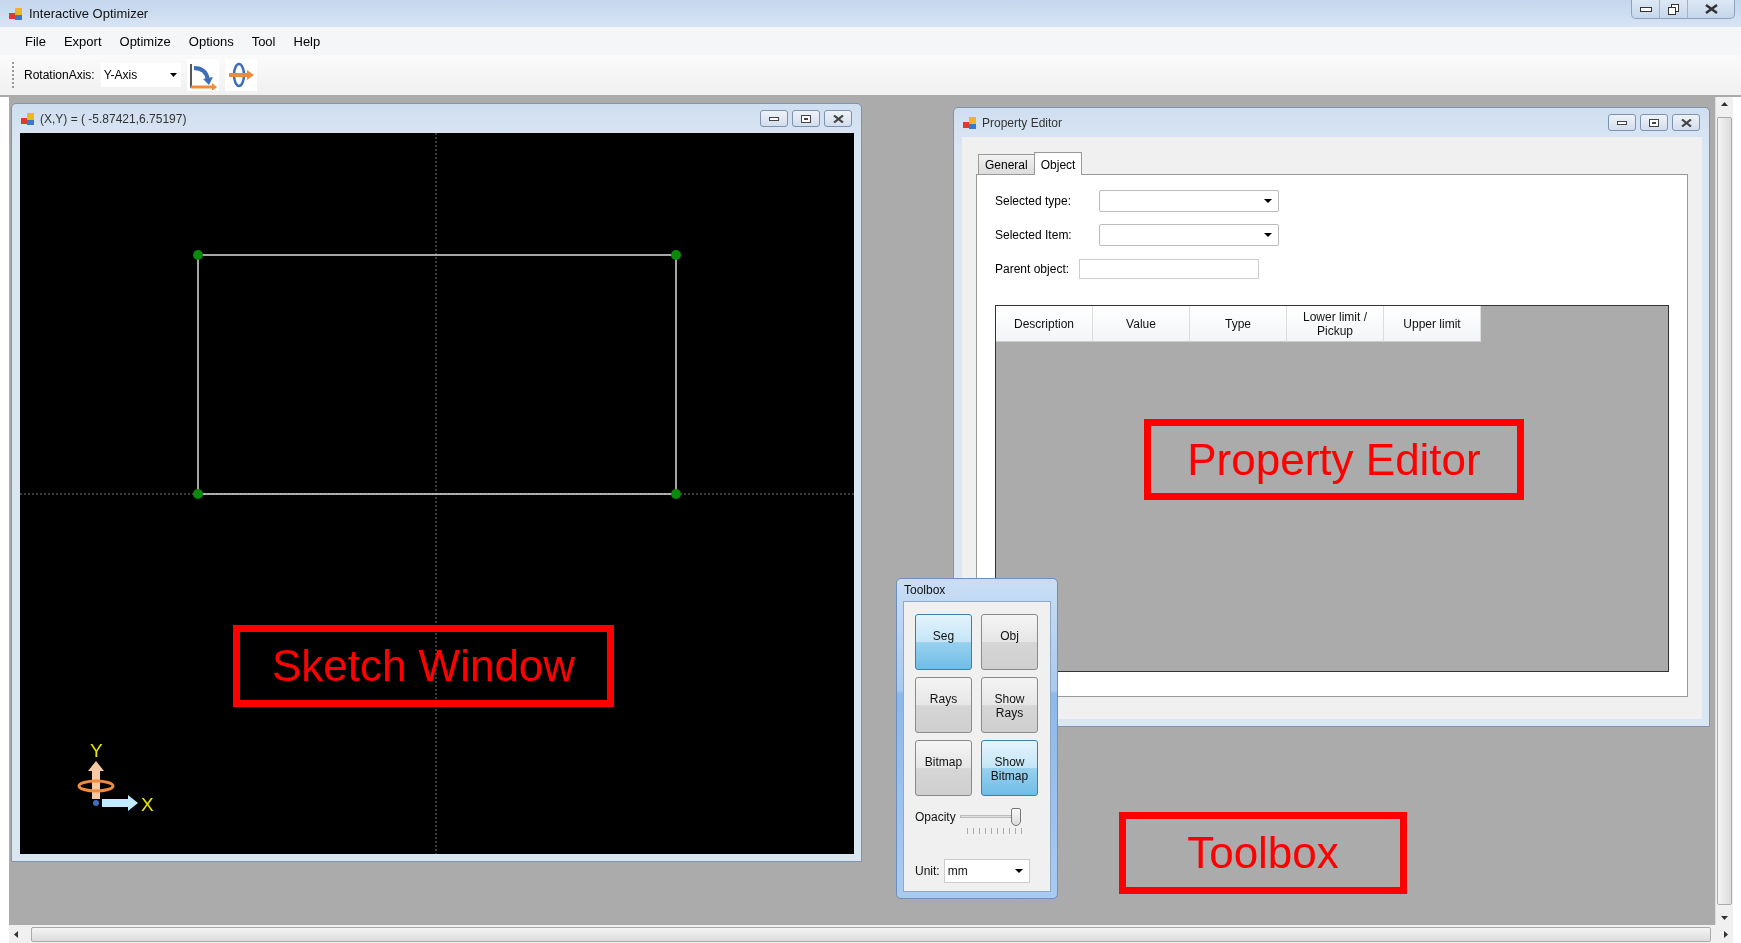 The image size is (1741, 943). Describe the element at coordinates (1169, 269) in the screenshot. I see `input-field` at that location.